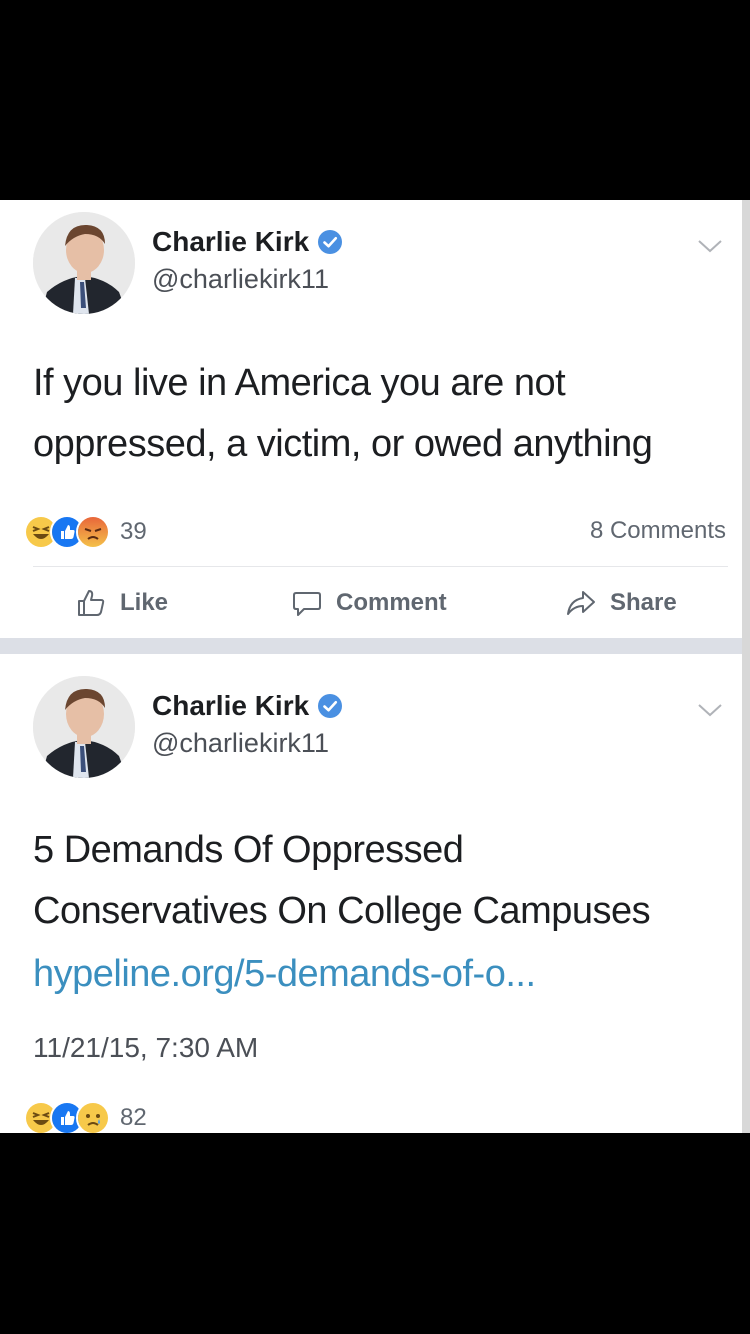 The width and height of the screenshot is (750, 1334). What do you see at coordinates (391, 602) in the screenshot?
I see `comment-label: Comment` at bounding box center [391, 602].